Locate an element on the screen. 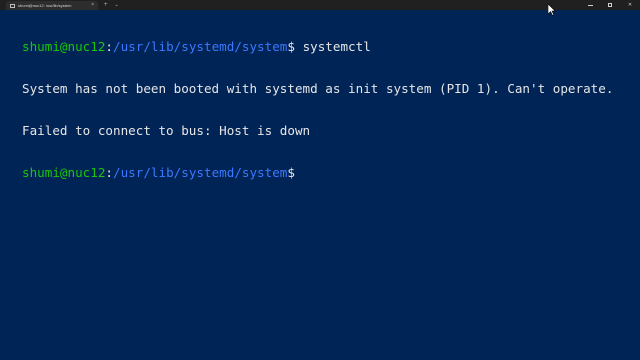 The width and height of the screenshot is (640, 360). output-line: Failed to connect to bus: Host is down is located at coordinates (166, 130).